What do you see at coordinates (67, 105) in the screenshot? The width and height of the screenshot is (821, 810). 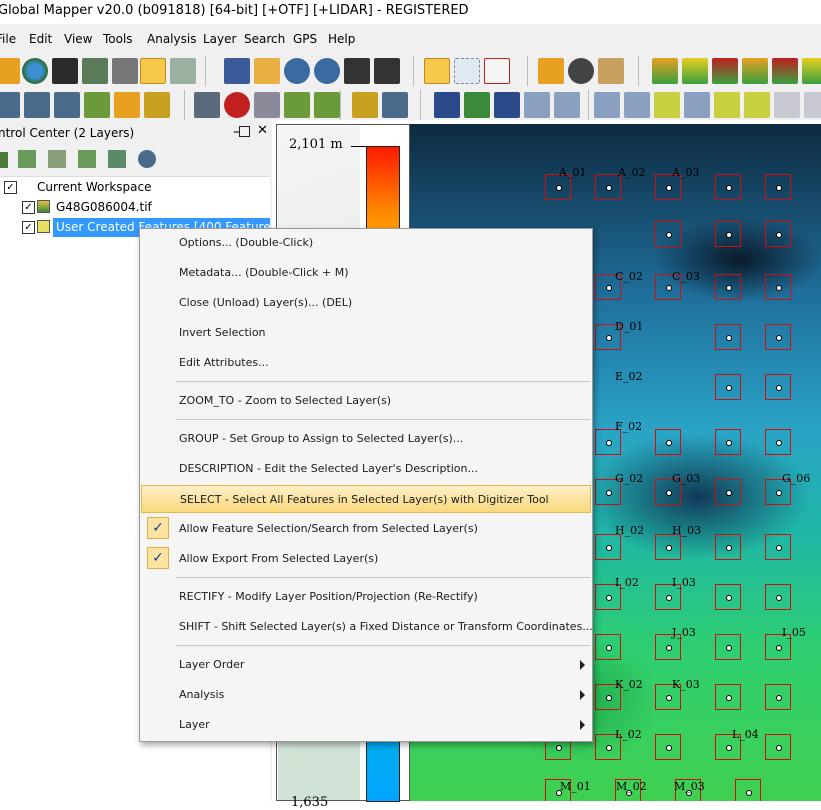 I see `draw-curve-icon` at bounding box center [67, 105].